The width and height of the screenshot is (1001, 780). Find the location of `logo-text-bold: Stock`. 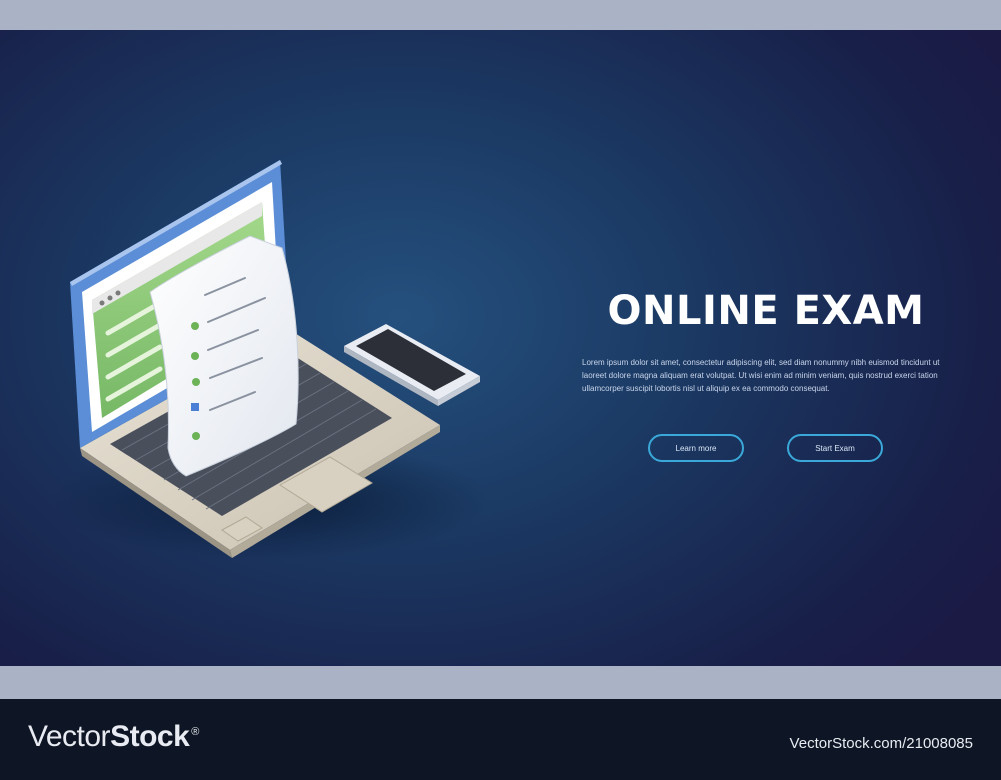

logo-text-bold: Stock is located at coordinates (150, 736).